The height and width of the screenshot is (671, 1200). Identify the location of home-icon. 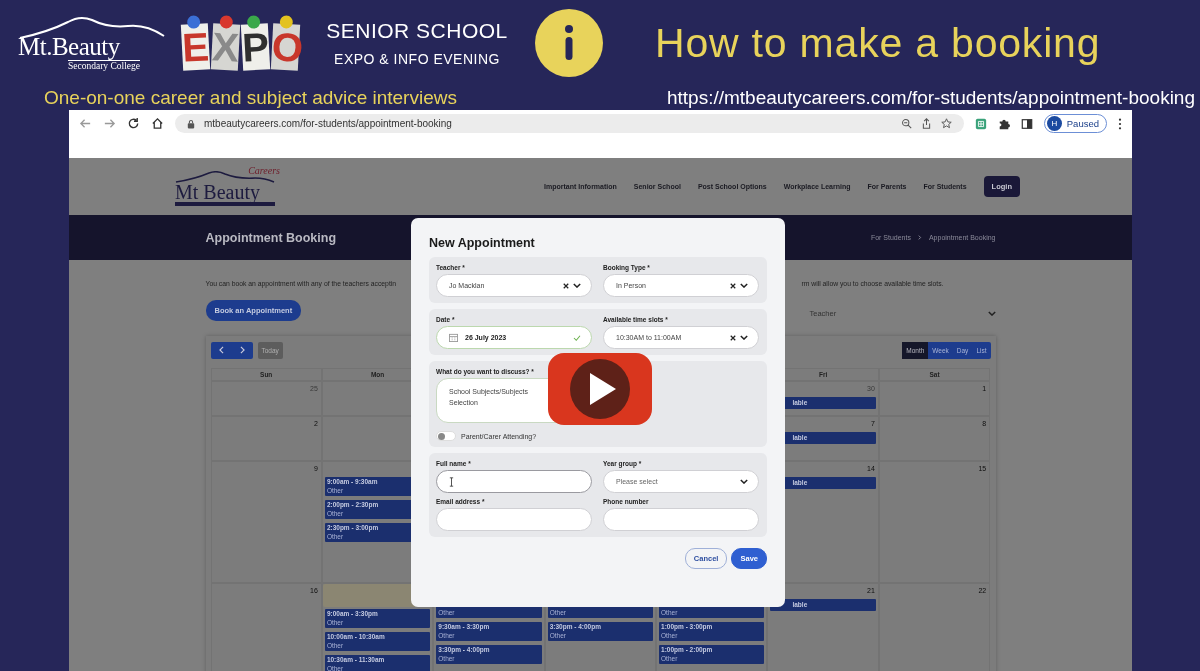
(157, 123).